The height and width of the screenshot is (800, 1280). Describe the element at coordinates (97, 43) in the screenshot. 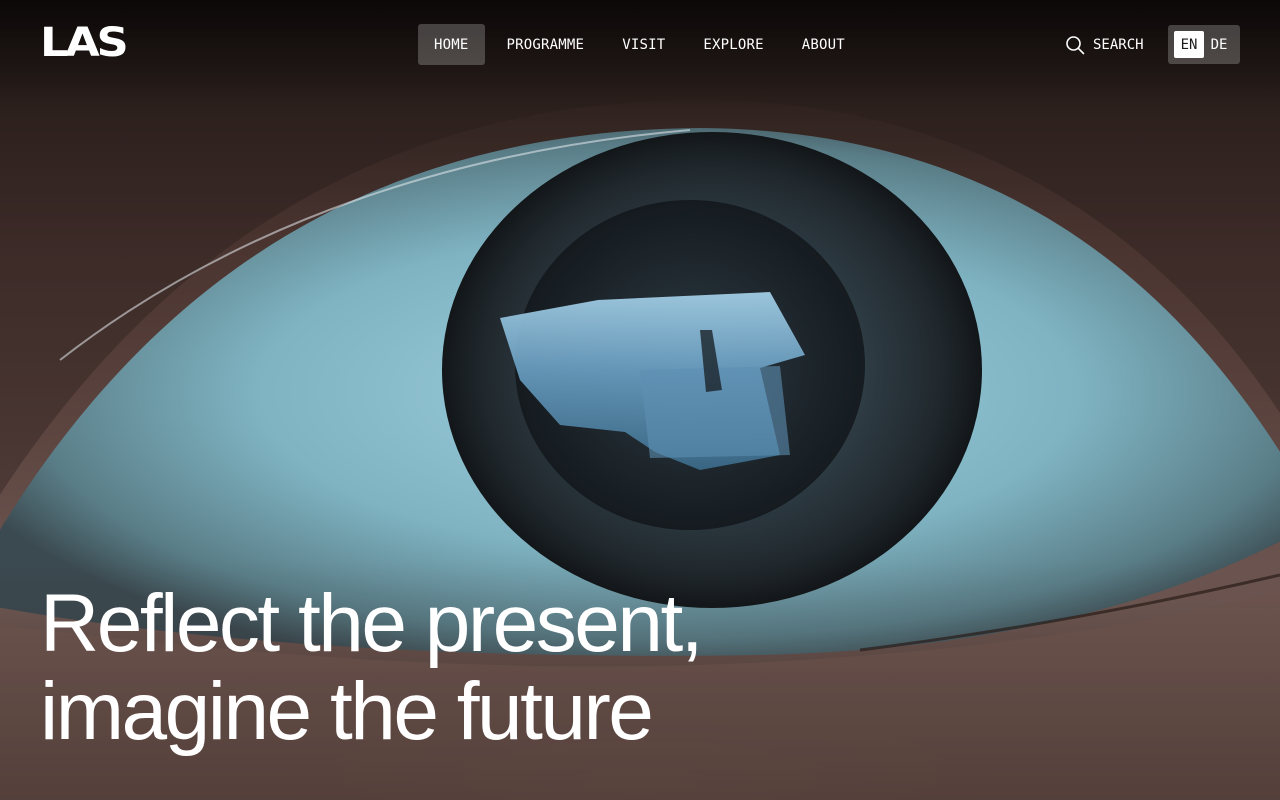

I see `las-logo: LAS` at that location.